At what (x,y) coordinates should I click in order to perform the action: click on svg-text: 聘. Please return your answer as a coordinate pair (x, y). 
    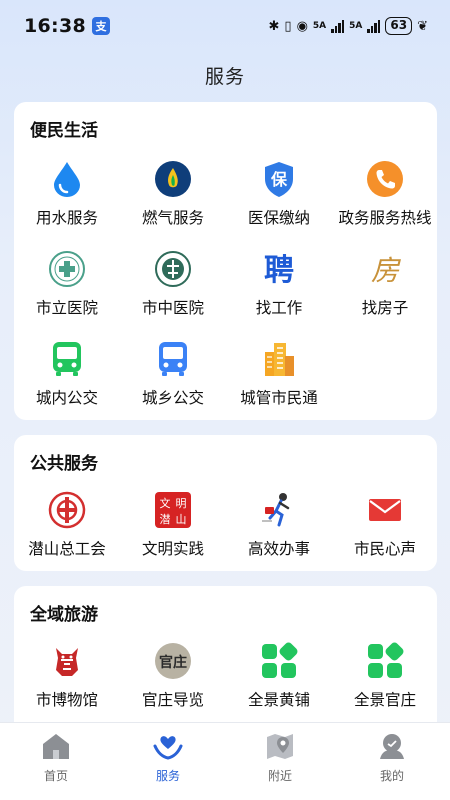
    Looking at the image, I should click on (279, 270).